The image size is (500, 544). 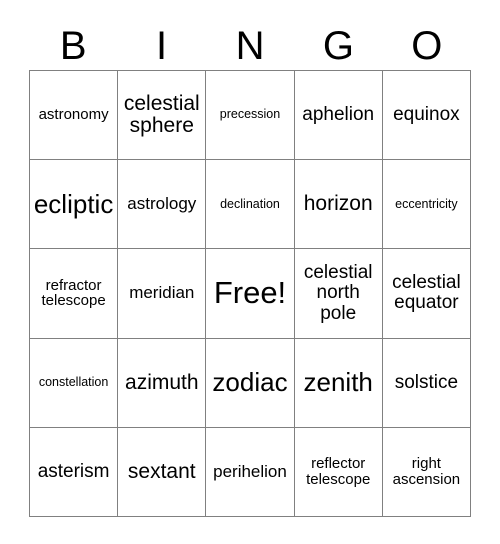 I want to click on bingo-cell: right ascension, so click(x=426, y=472).